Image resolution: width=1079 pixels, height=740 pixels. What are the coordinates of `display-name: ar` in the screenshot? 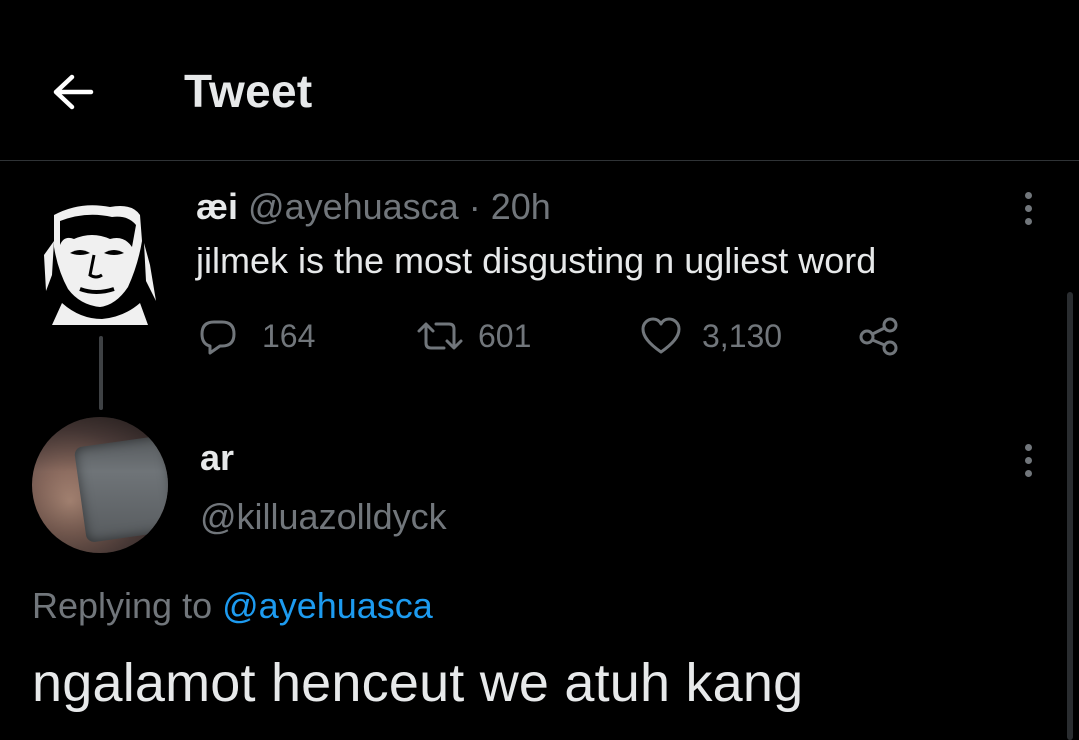 It's located at (217, 458).